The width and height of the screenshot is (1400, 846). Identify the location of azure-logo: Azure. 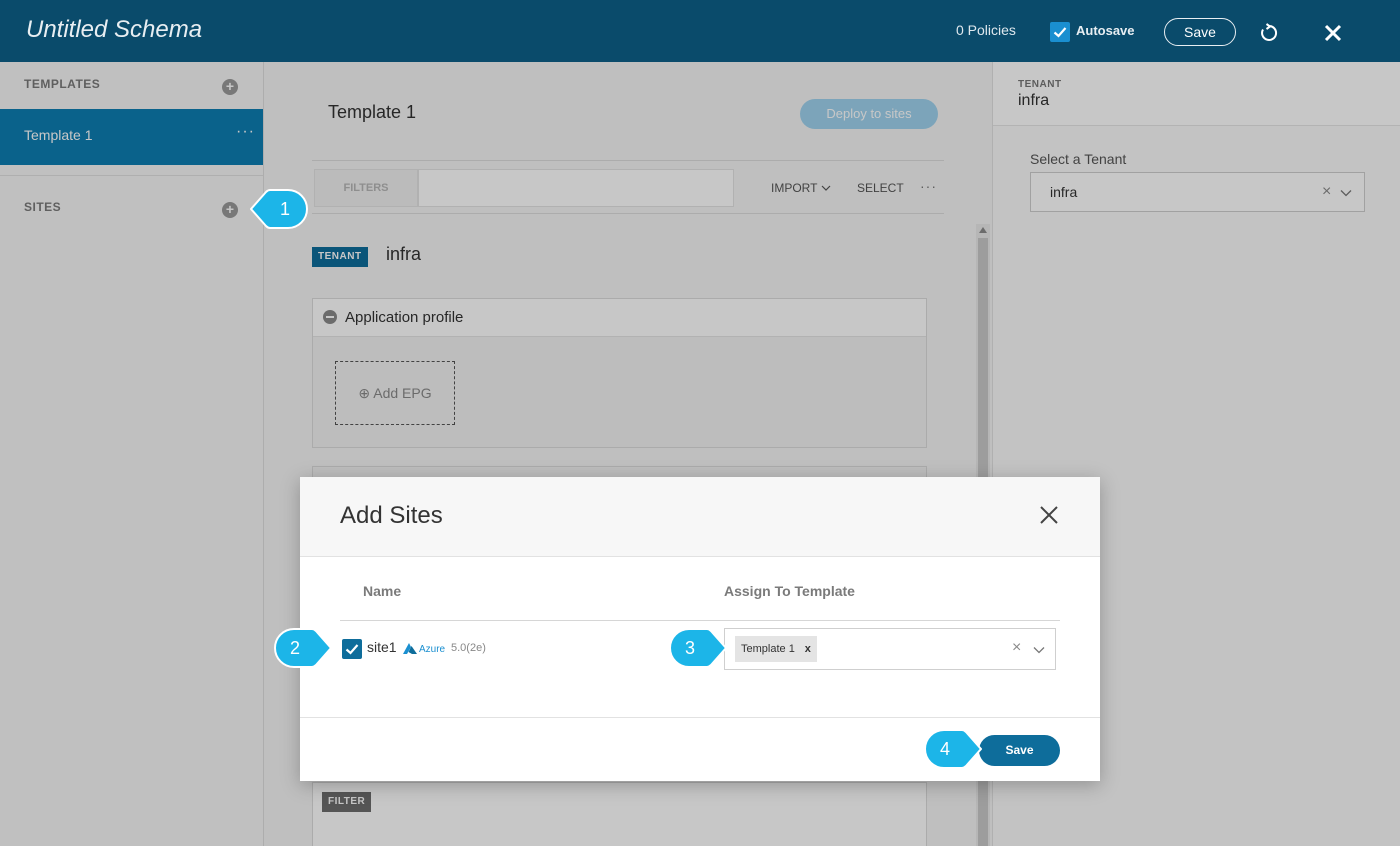
(426, 649).